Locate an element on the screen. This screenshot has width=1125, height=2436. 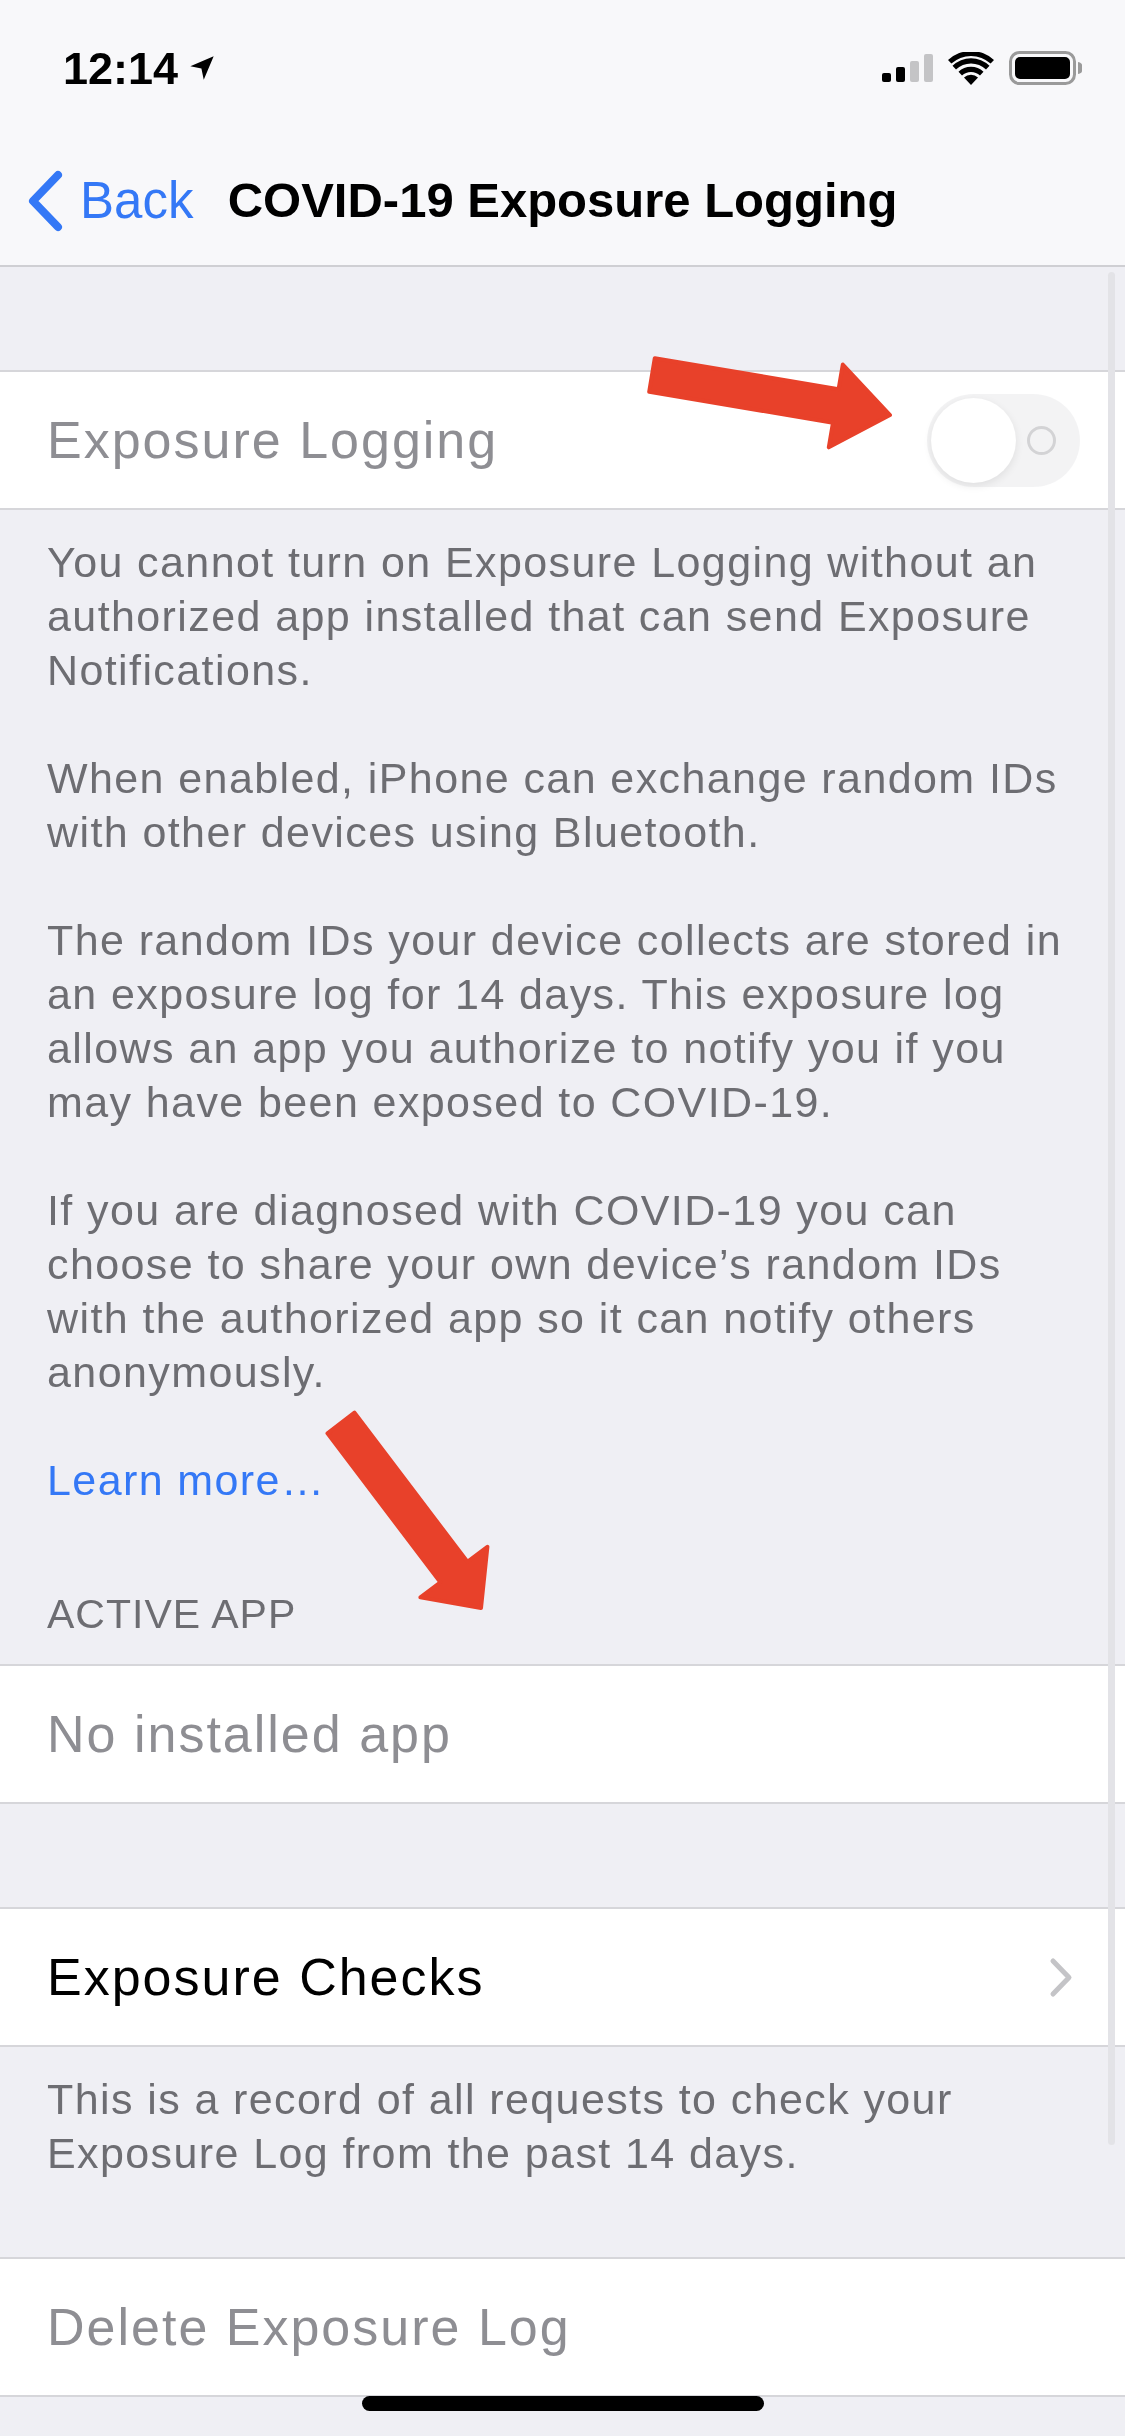
chevron-left-icon is located at coordinates (45, 200).